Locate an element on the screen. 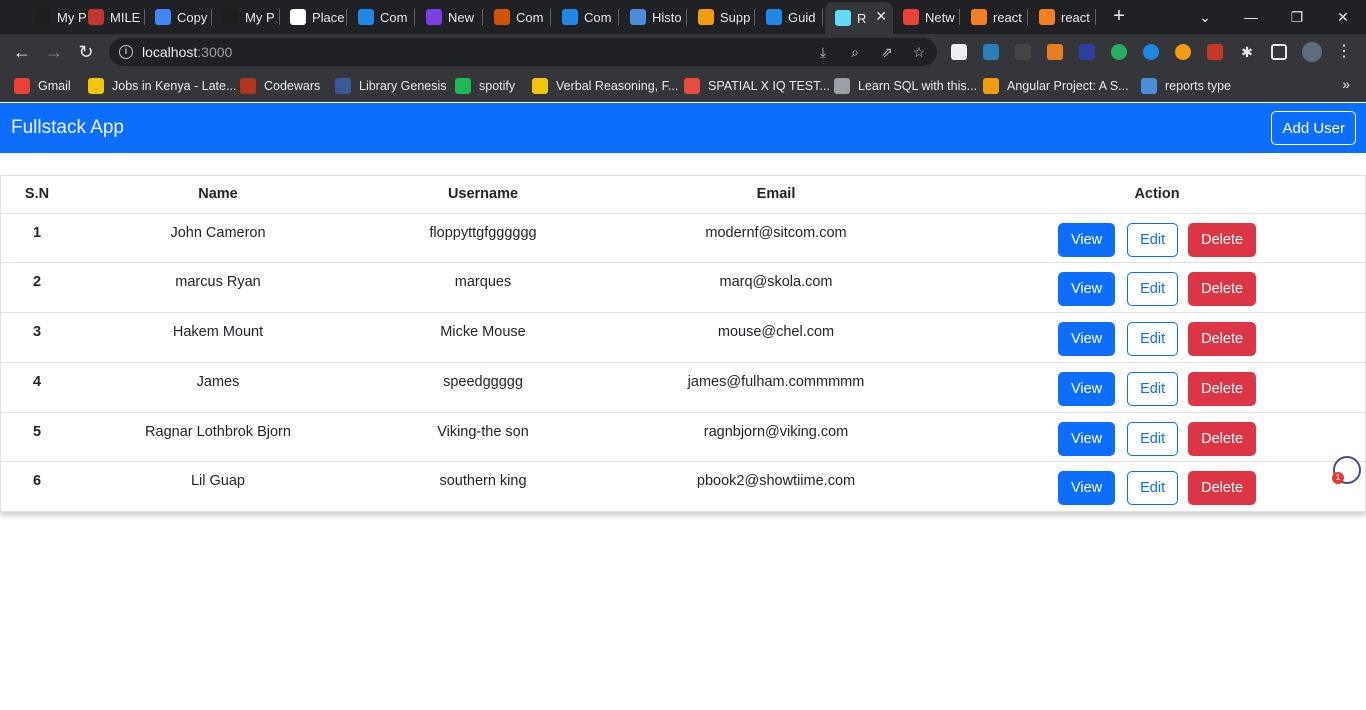 The height and width of the screenshot is (710, 1366). cell-sn: 2 is located at coordinates (37, 288).